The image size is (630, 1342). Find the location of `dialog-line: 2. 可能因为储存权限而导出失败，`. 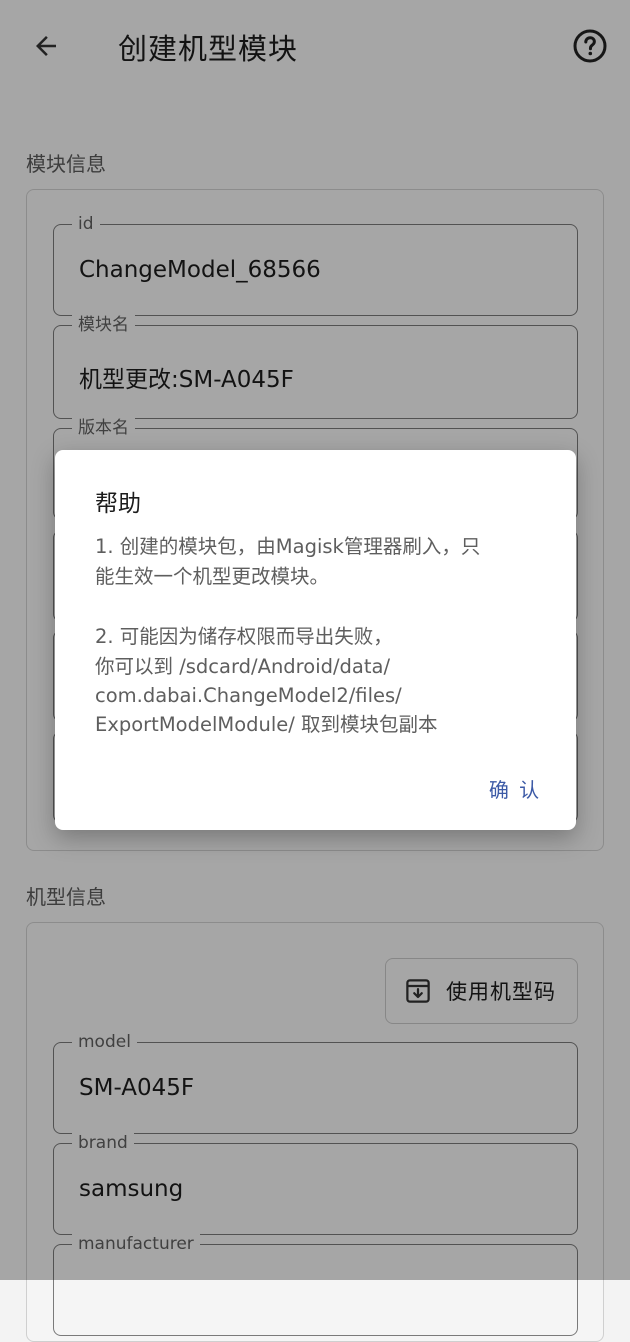

dialog-line: 2. 可能因为储存权限而导出失败， is located at coordinates (244, 636).